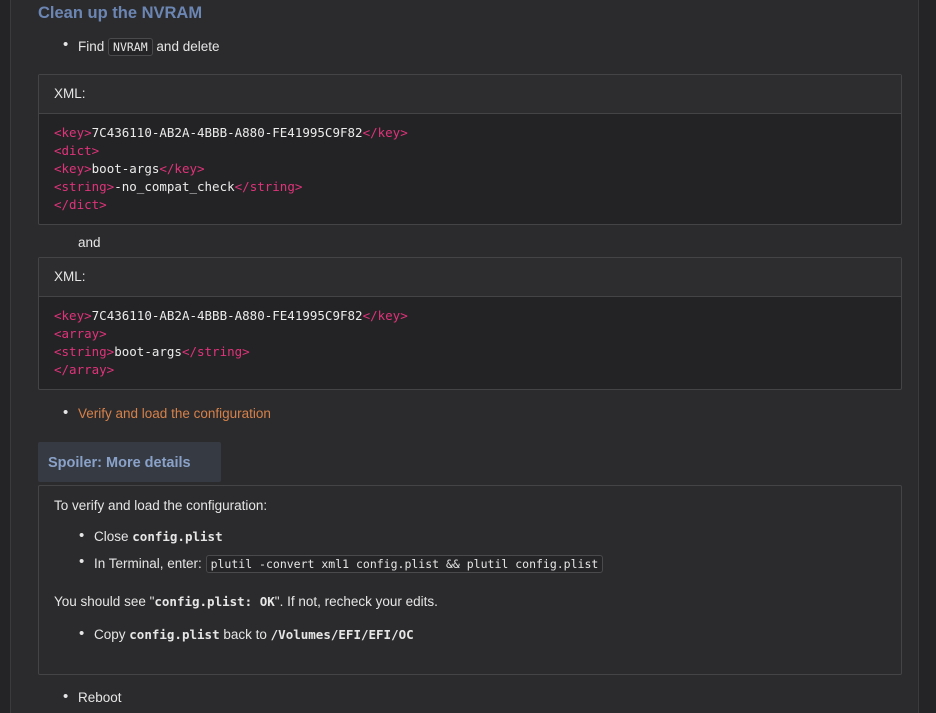 The width and height of the screenshot is (936, 713). I want to click on inline-code: NVRAM, so click(130, 47).